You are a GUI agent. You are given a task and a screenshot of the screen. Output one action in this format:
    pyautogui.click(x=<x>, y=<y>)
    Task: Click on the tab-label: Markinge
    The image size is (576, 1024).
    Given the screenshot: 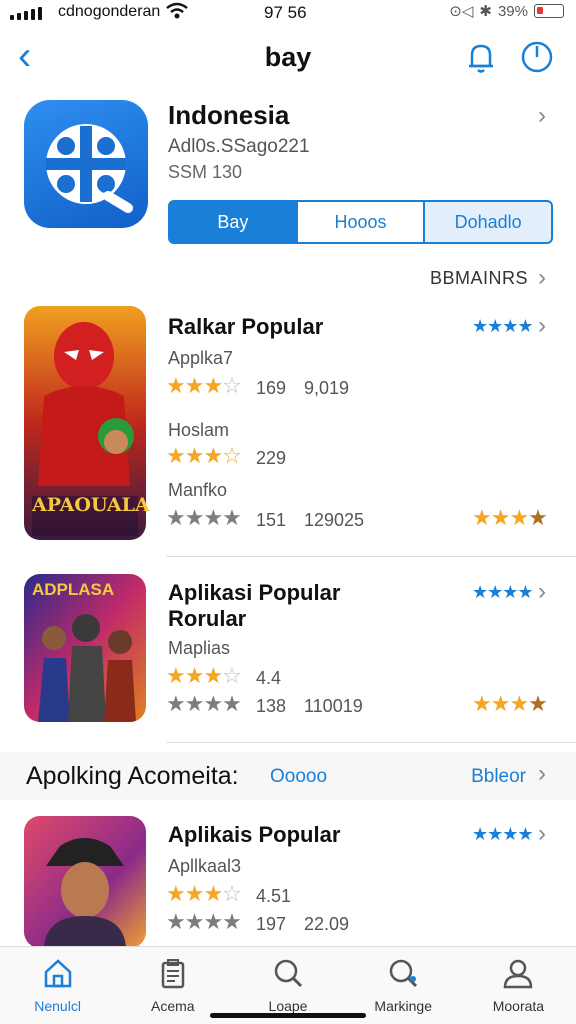 What is the action you would take?
    pyautogui.click(x=403, y=1006)
    